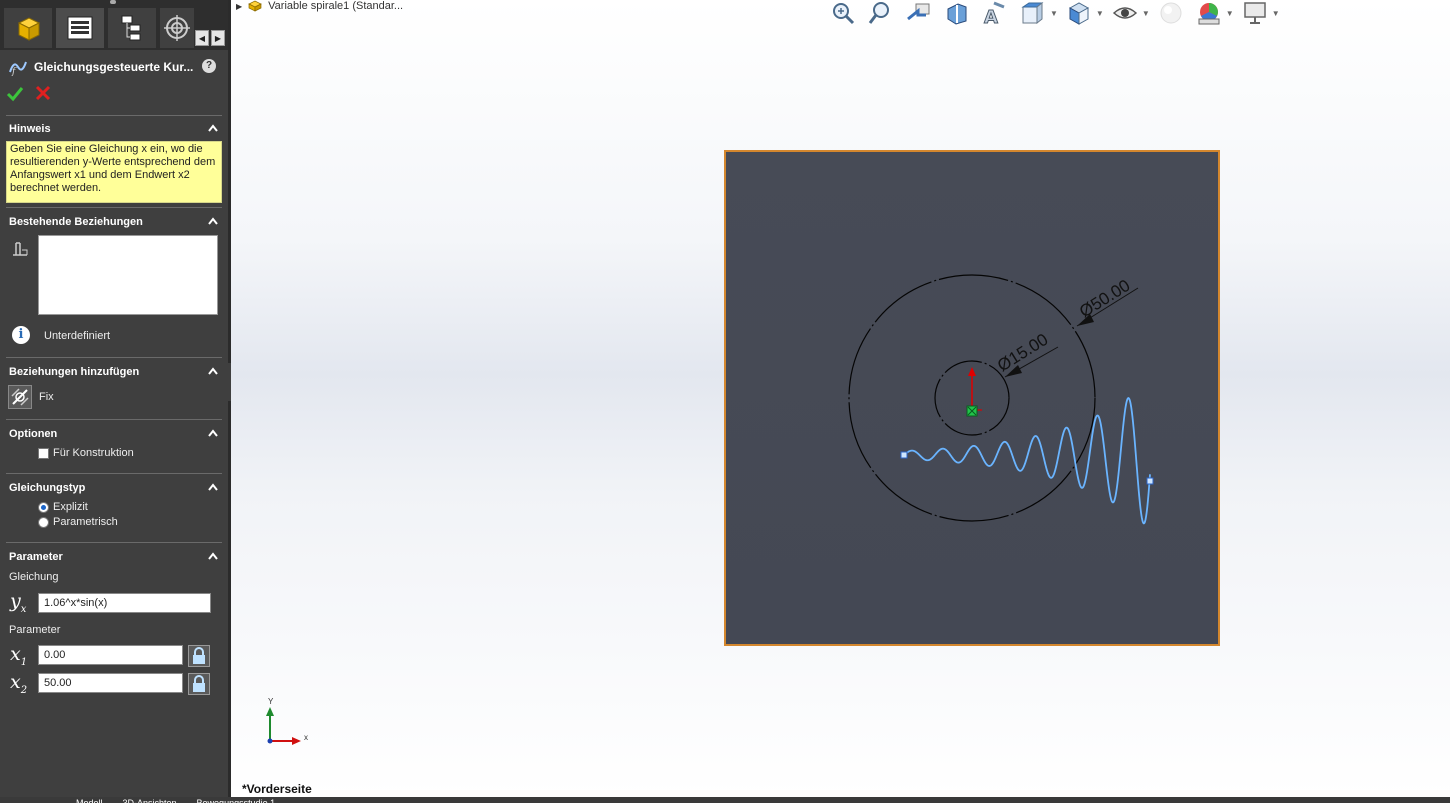  Describe the element at coordinates (89, 800) in the screenshot. I see `tab-model: Modell` at that location.